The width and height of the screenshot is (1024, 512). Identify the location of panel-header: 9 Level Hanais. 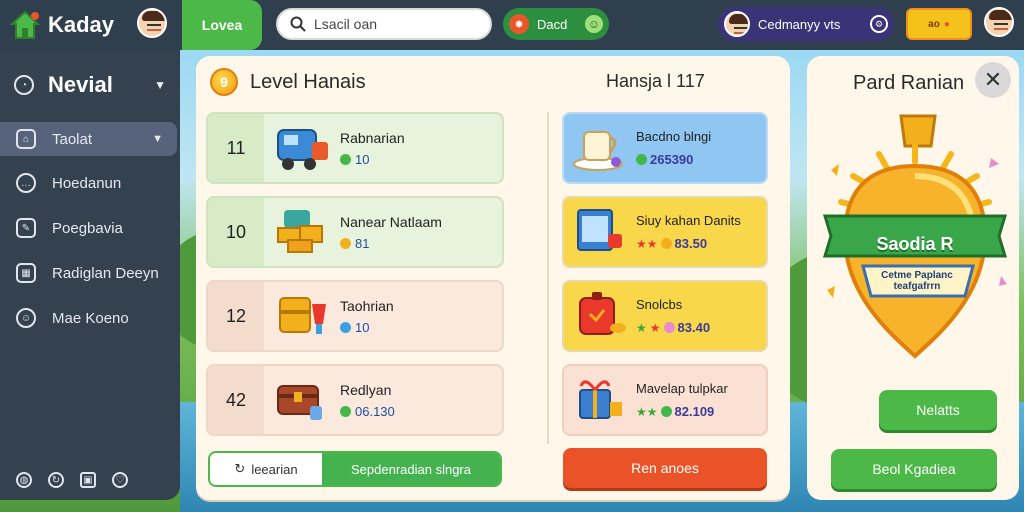
(288, 82).